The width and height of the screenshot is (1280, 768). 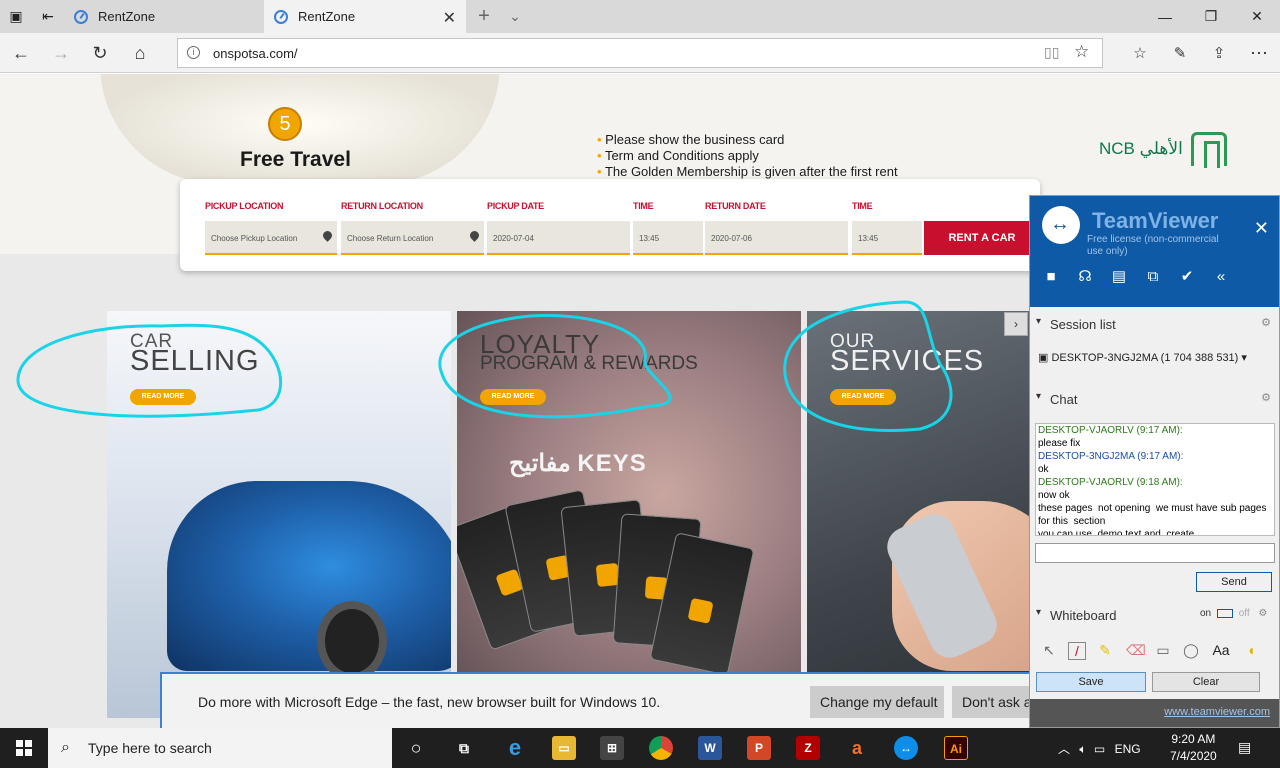 What do you see at coordinates (1081, 52) in the screenshot?
I see `favorite-star-icon: ☆` at bounding box center [1081, 52].